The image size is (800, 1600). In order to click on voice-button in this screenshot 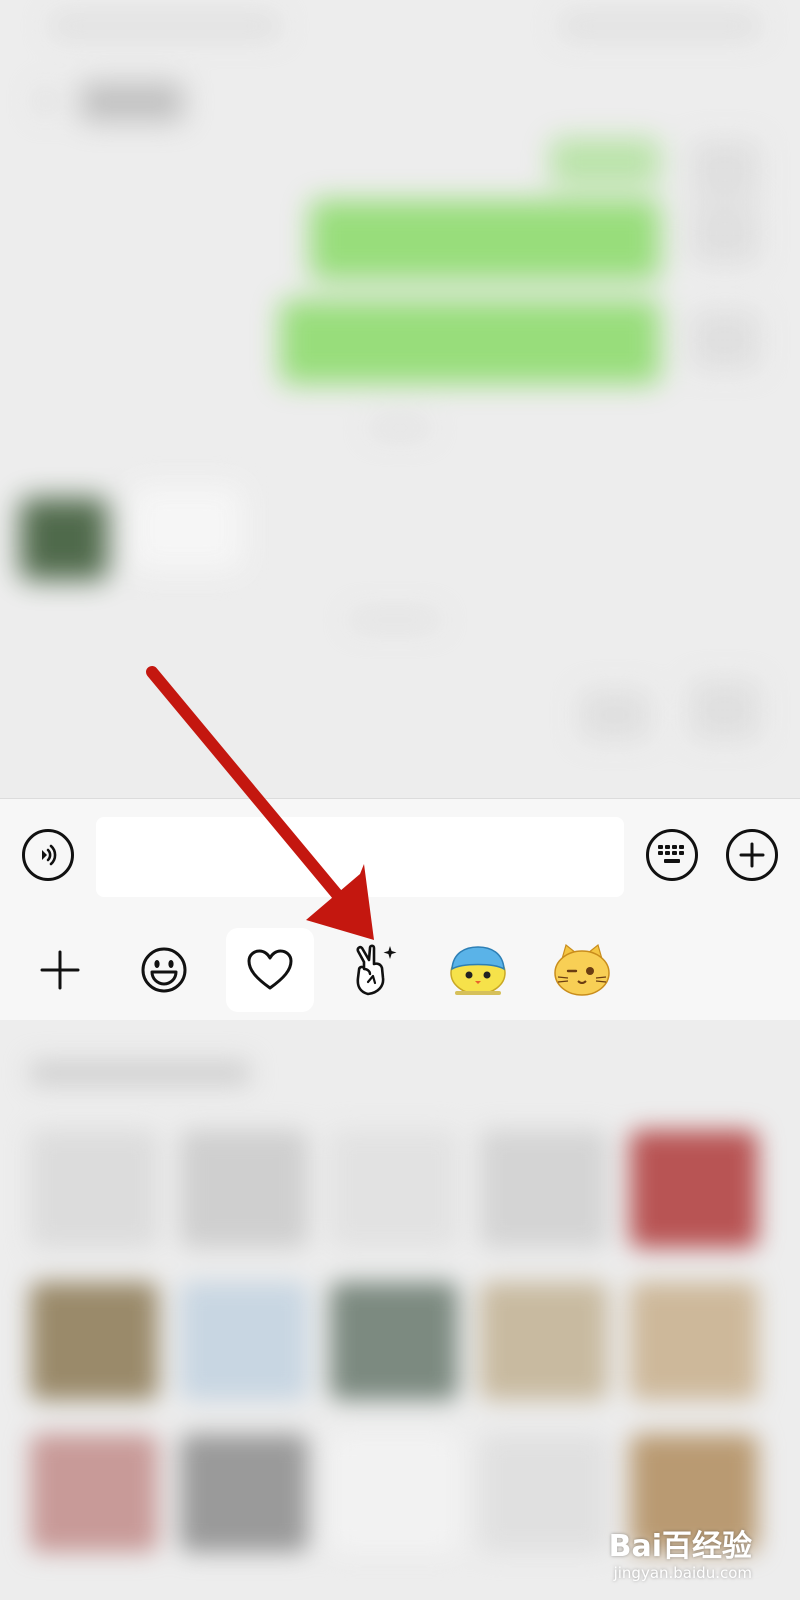, I will do `click(48, 855)`.